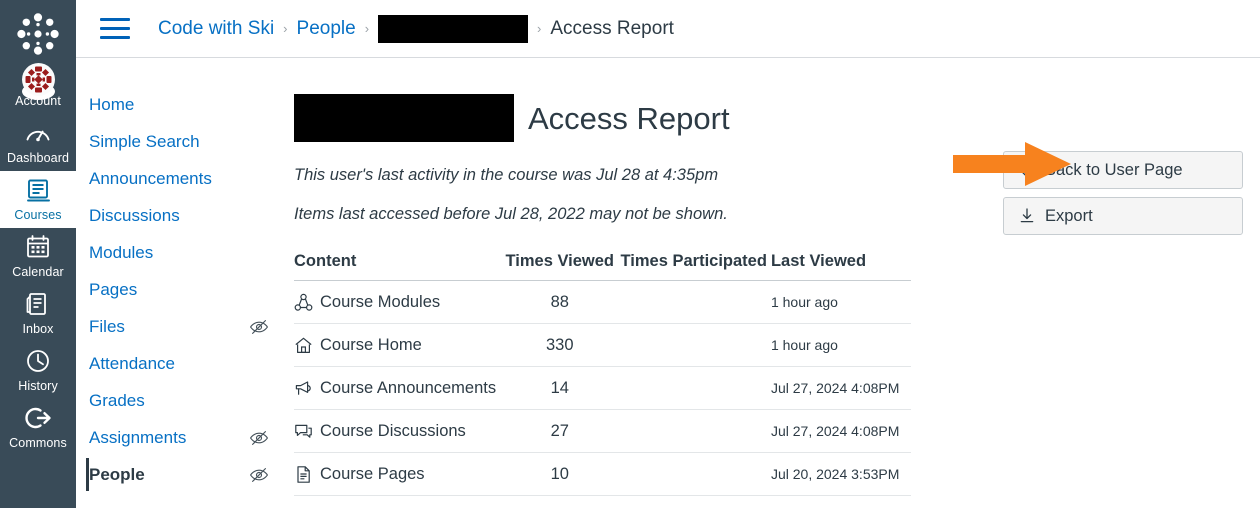  I want to click on cell-times-viewed: 88, so click(560, 302).